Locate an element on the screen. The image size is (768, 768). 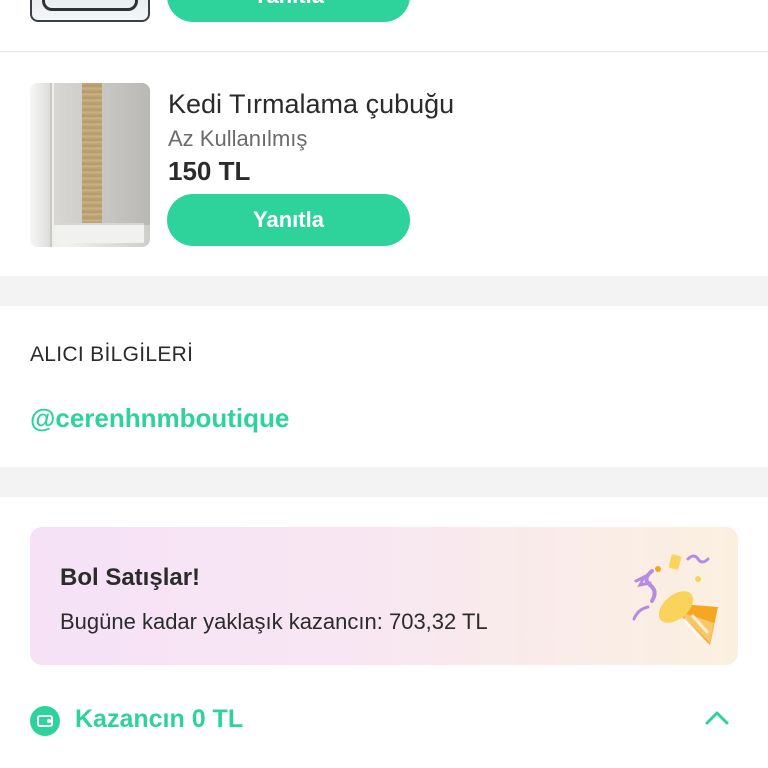
previous-reply-button: Yanıtla is located at coordinates (288, 11).